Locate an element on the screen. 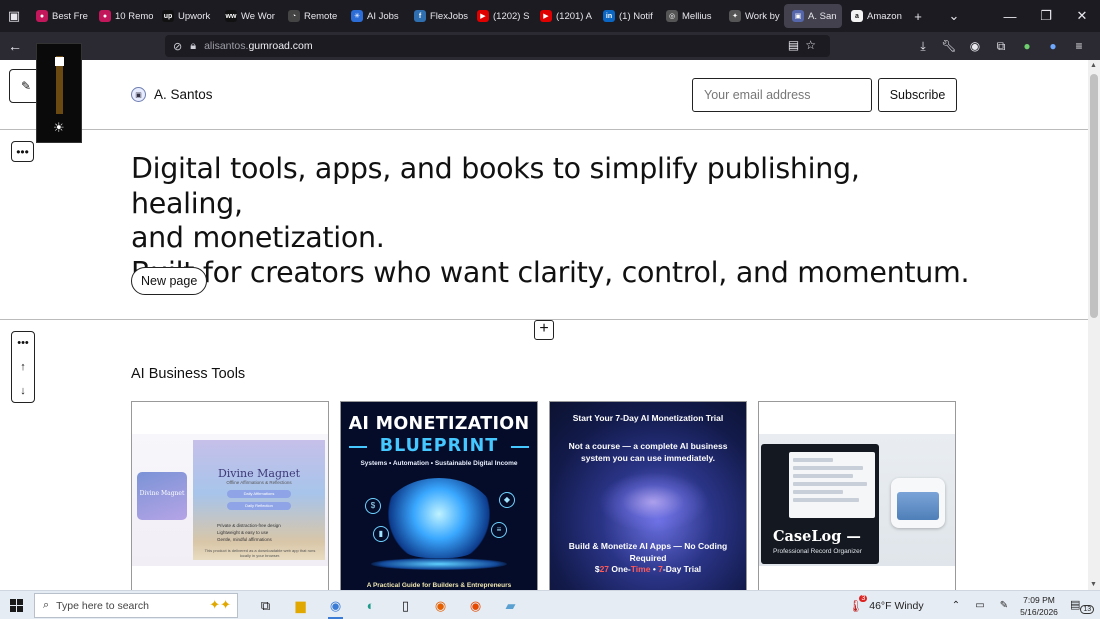  brand-name: A. Santos is located at coordinates (183, 94).